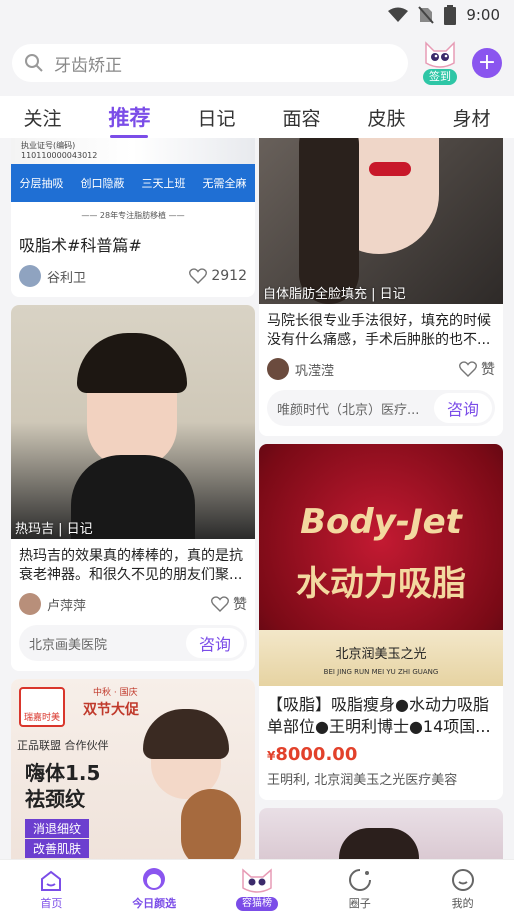 Image resolution: width=514 pixels, height=915 pixels. What do you see at coordinates (218, 276) in the screenshot?
I see `like-button: 2912` at bounding box center [218, 276].